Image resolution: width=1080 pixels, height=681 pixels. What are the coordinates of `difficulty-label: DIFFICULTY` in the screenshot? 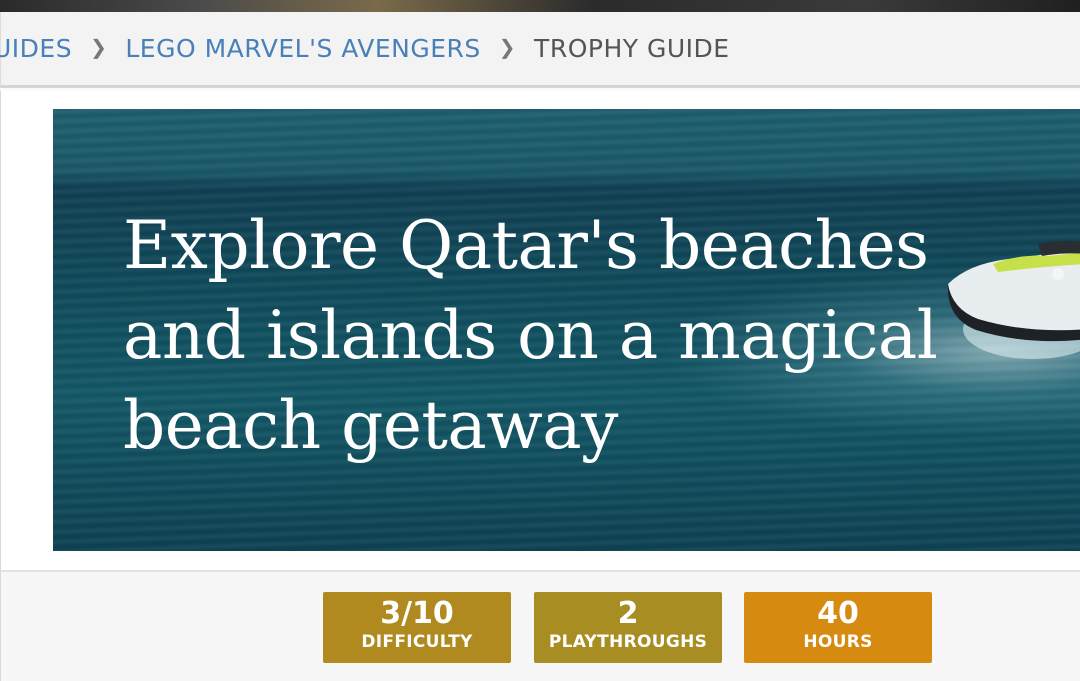 It's located at (417, 642).